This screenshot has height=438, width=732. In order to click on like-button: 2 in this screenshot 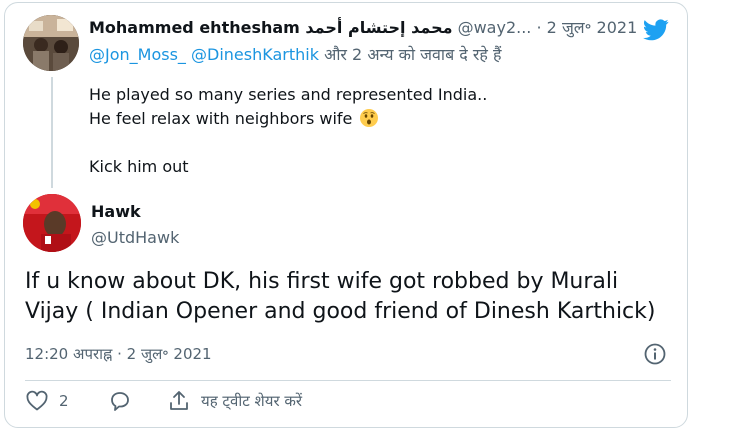, I will do `click(47, 401)`.